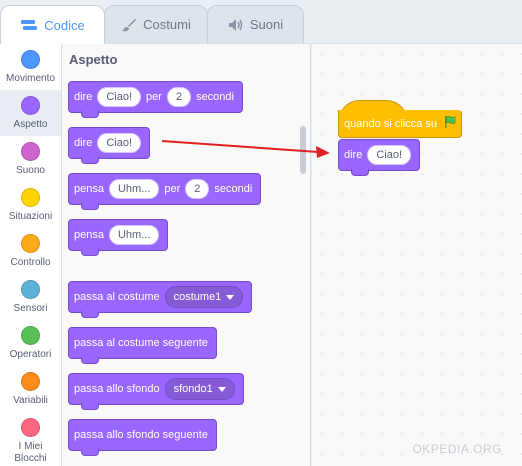  Describe the element at coordinates (245, 149) in the screenshot. I see `annotation-arrow-icon` at that location.